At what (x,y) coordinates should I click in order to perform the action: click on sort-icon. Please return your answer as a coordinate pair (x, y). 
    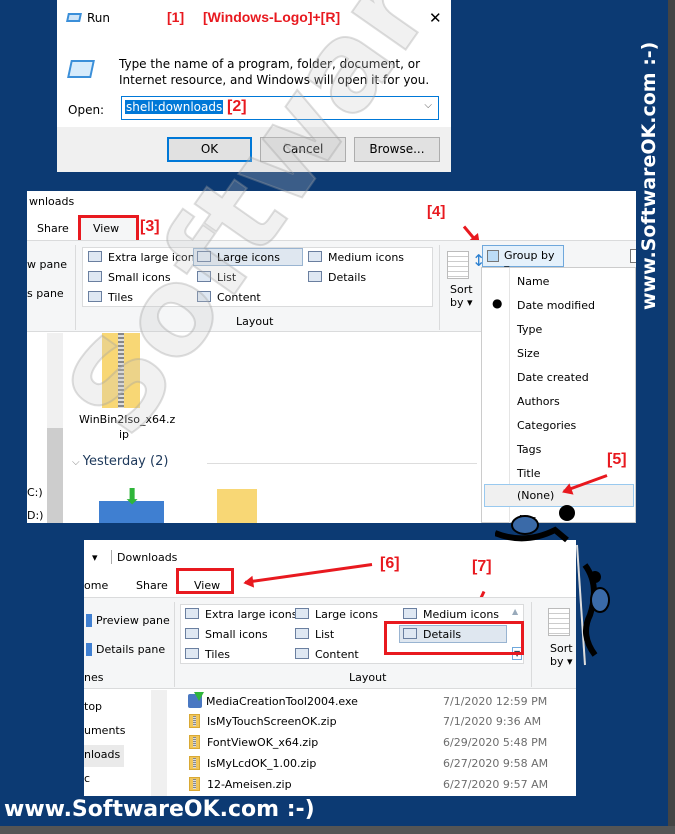
    Looking at the image, I should click on (458, 265).